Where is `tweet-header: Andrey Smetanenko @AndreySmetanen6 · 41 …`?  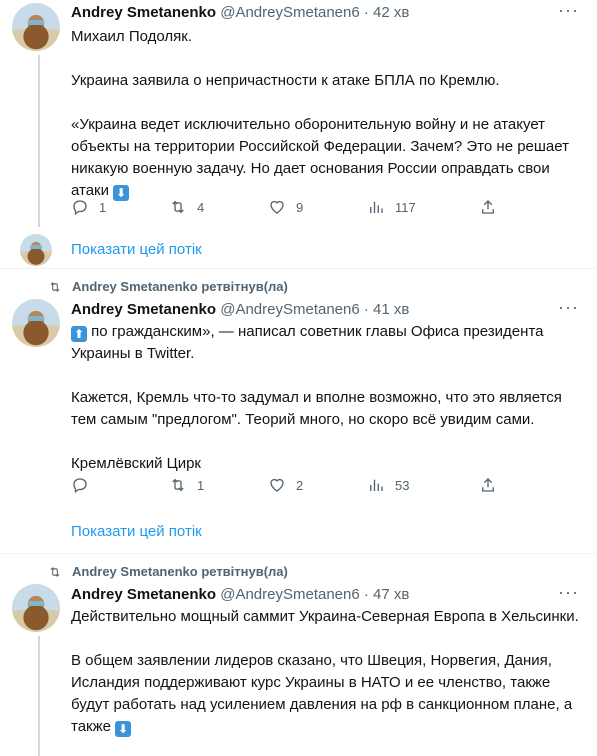
tweet-header: Andrey Smetanenko @AndreySmetanen6 · 41 … is located at coordinates (240, 309).